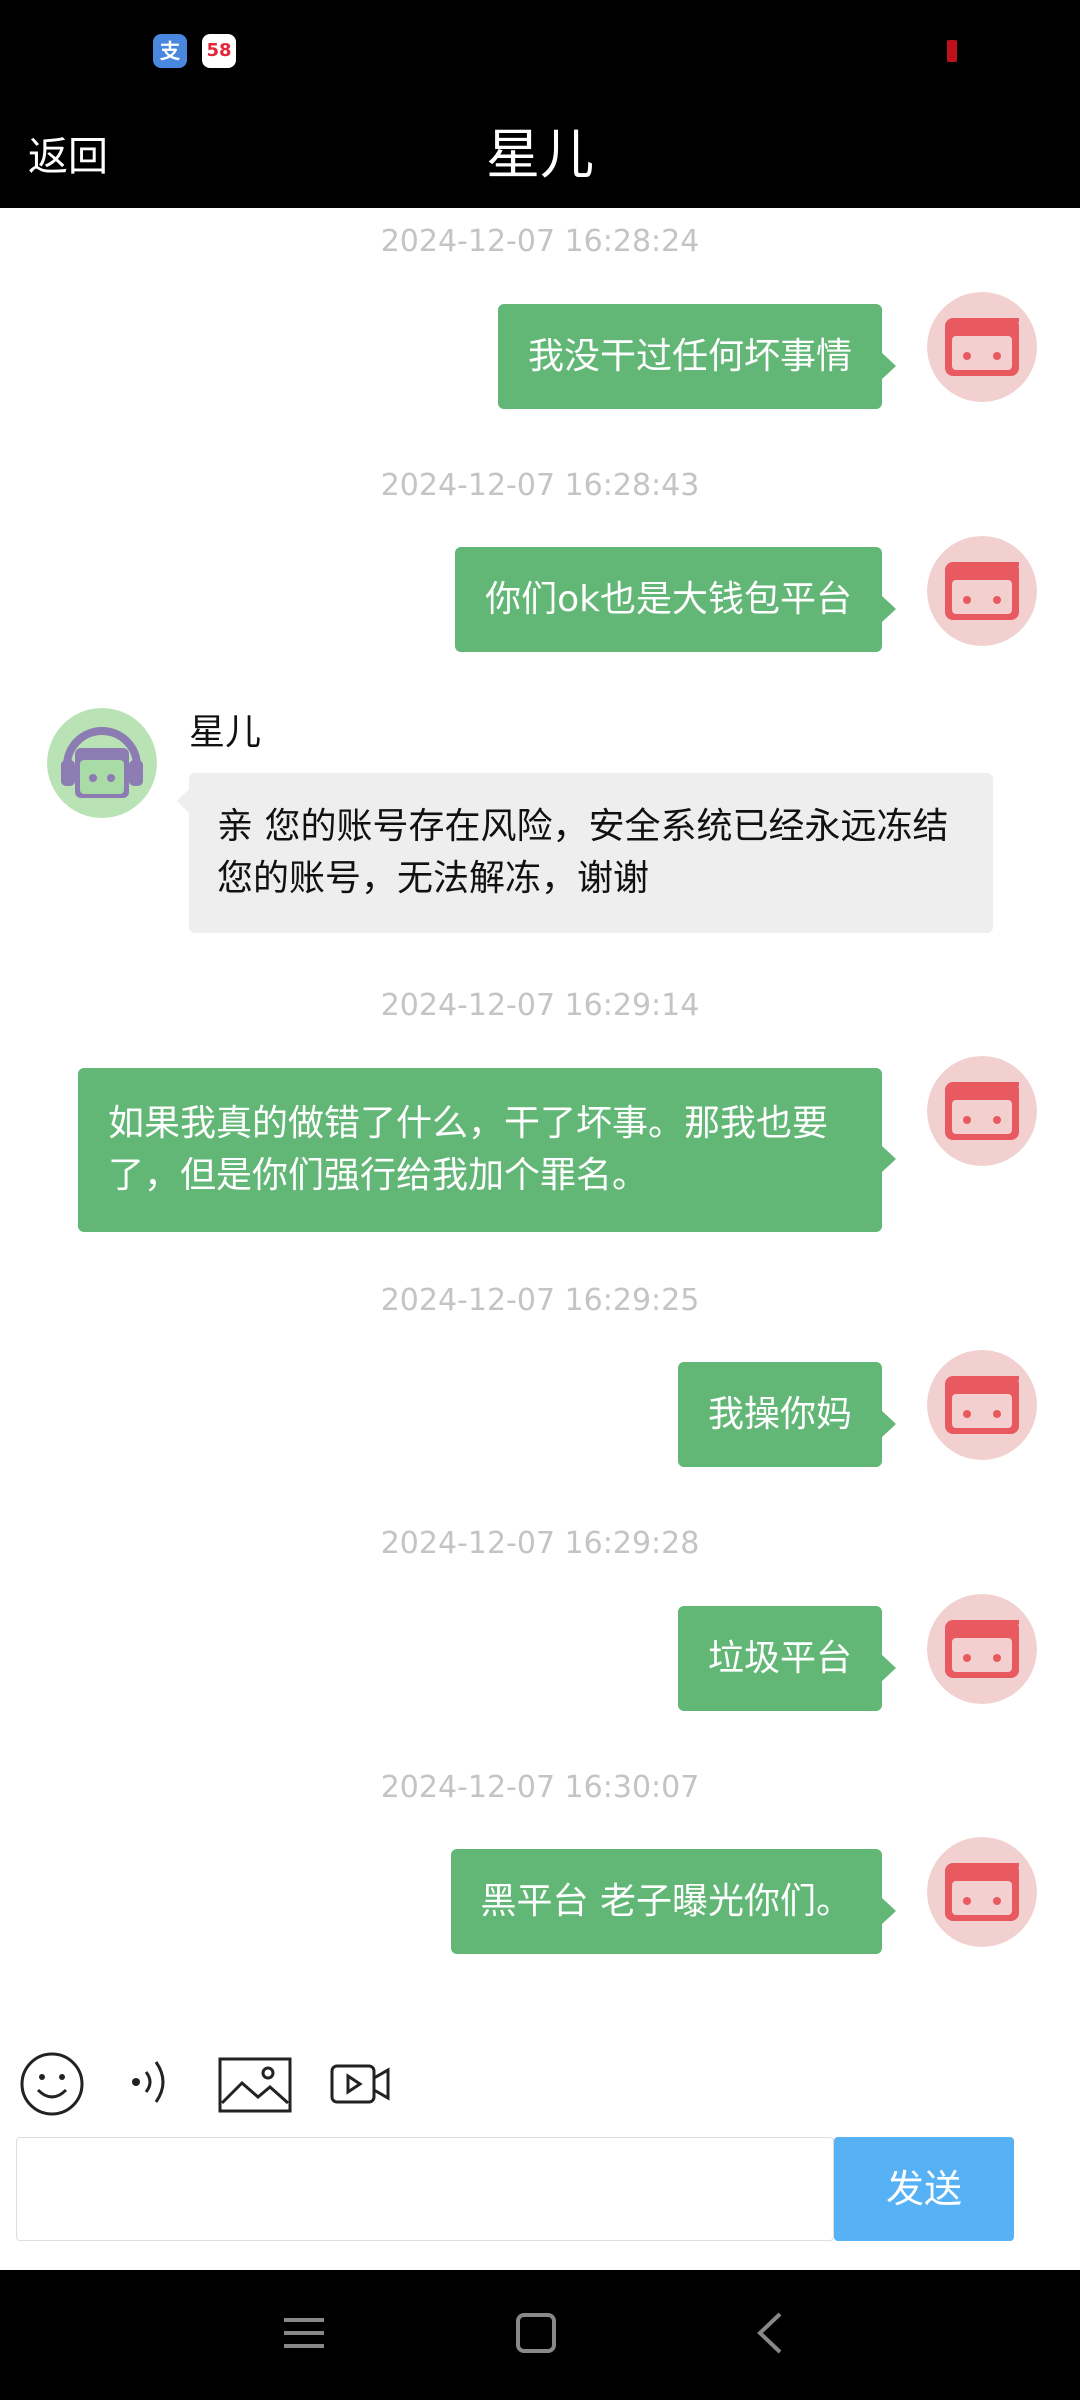  Describe the element at coordinates (697, 356) in the screenshot. I see `message-bubble-outgoing: 我没干过任何坏事情` at that location.